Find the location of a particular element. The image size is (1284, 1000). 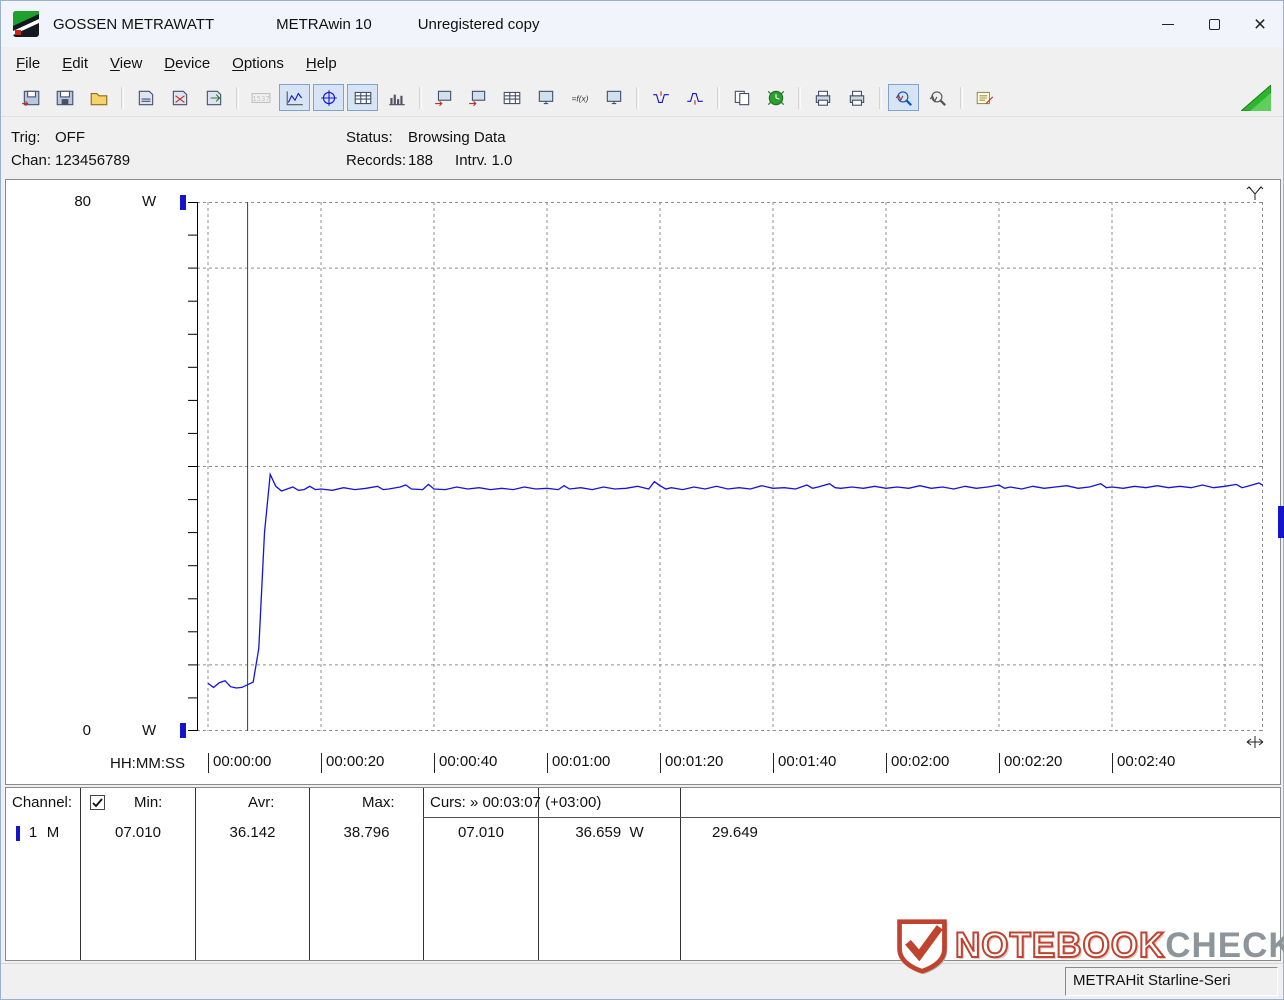

open-data-window-button is located at coordinates (30, 97).